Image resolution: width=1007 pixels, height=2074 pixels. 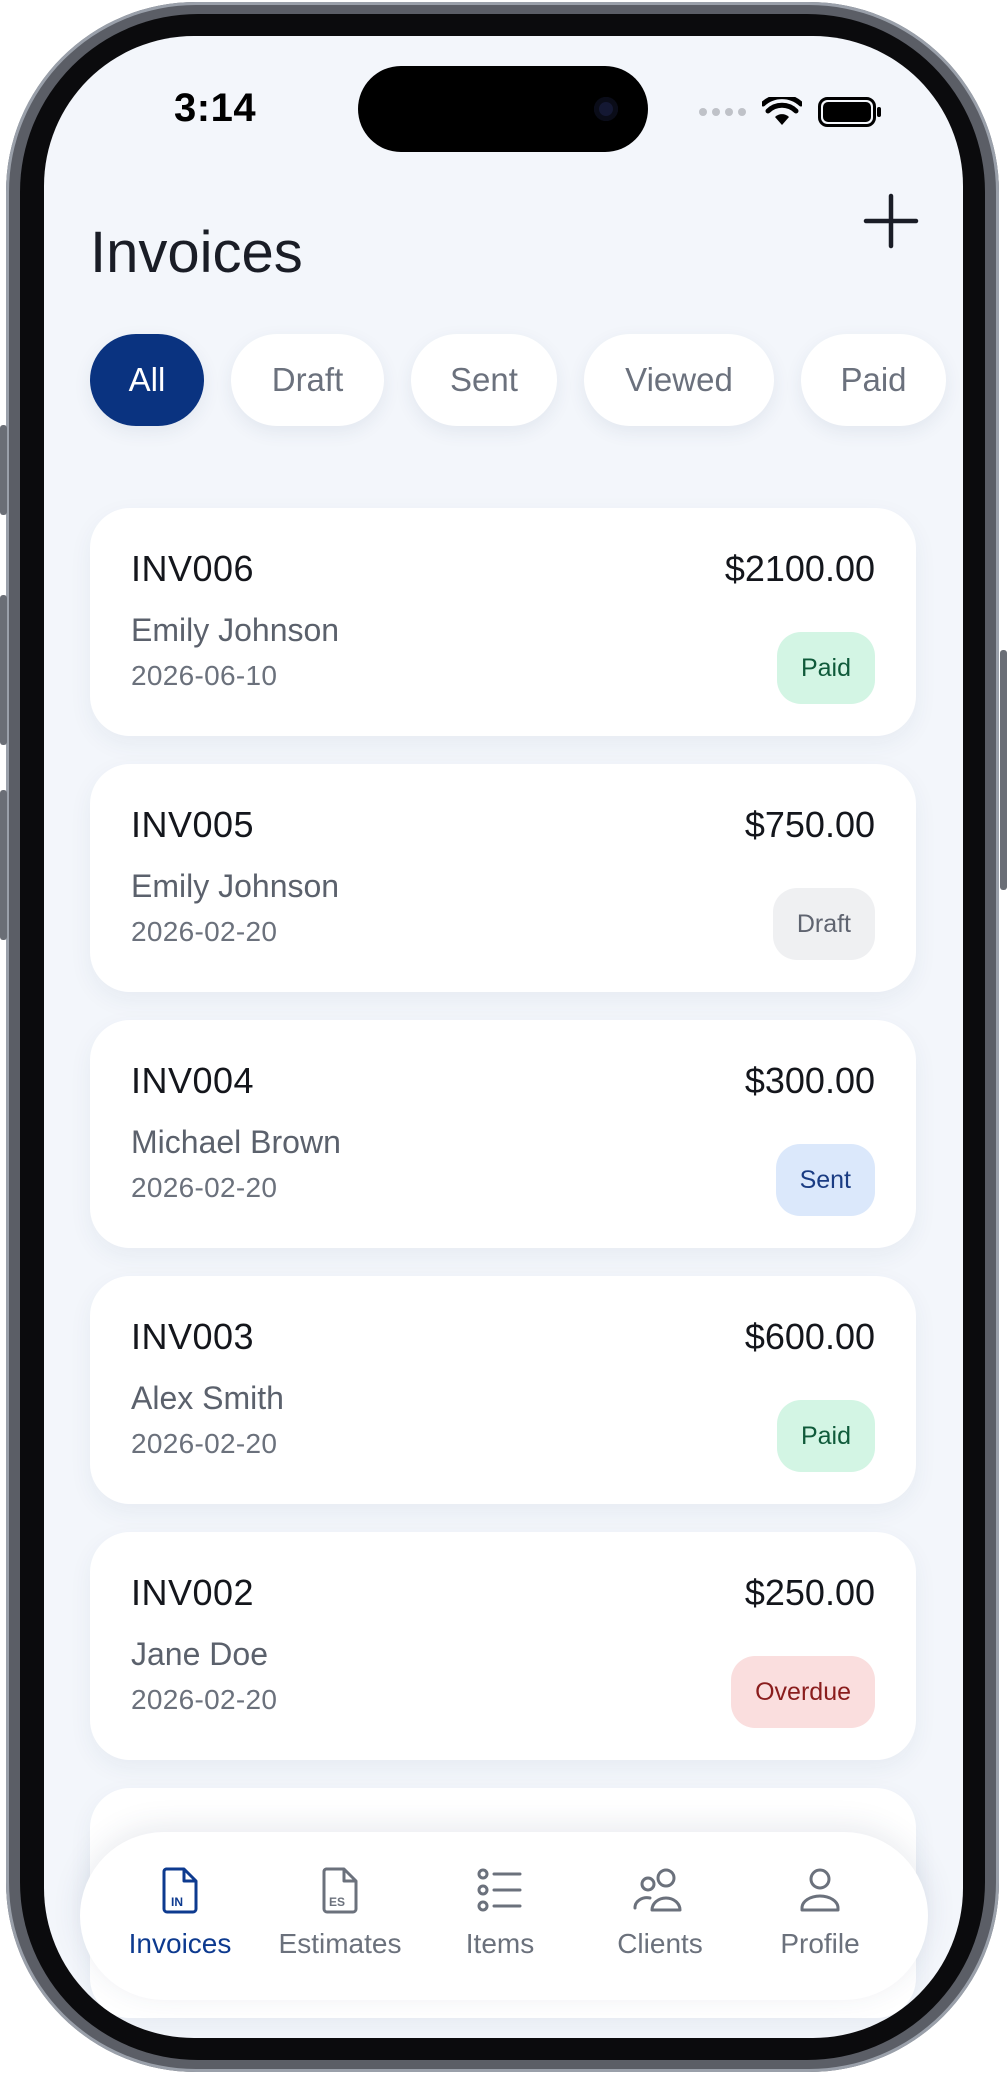 I want to click on power-button, so click(x=1003, y=770).